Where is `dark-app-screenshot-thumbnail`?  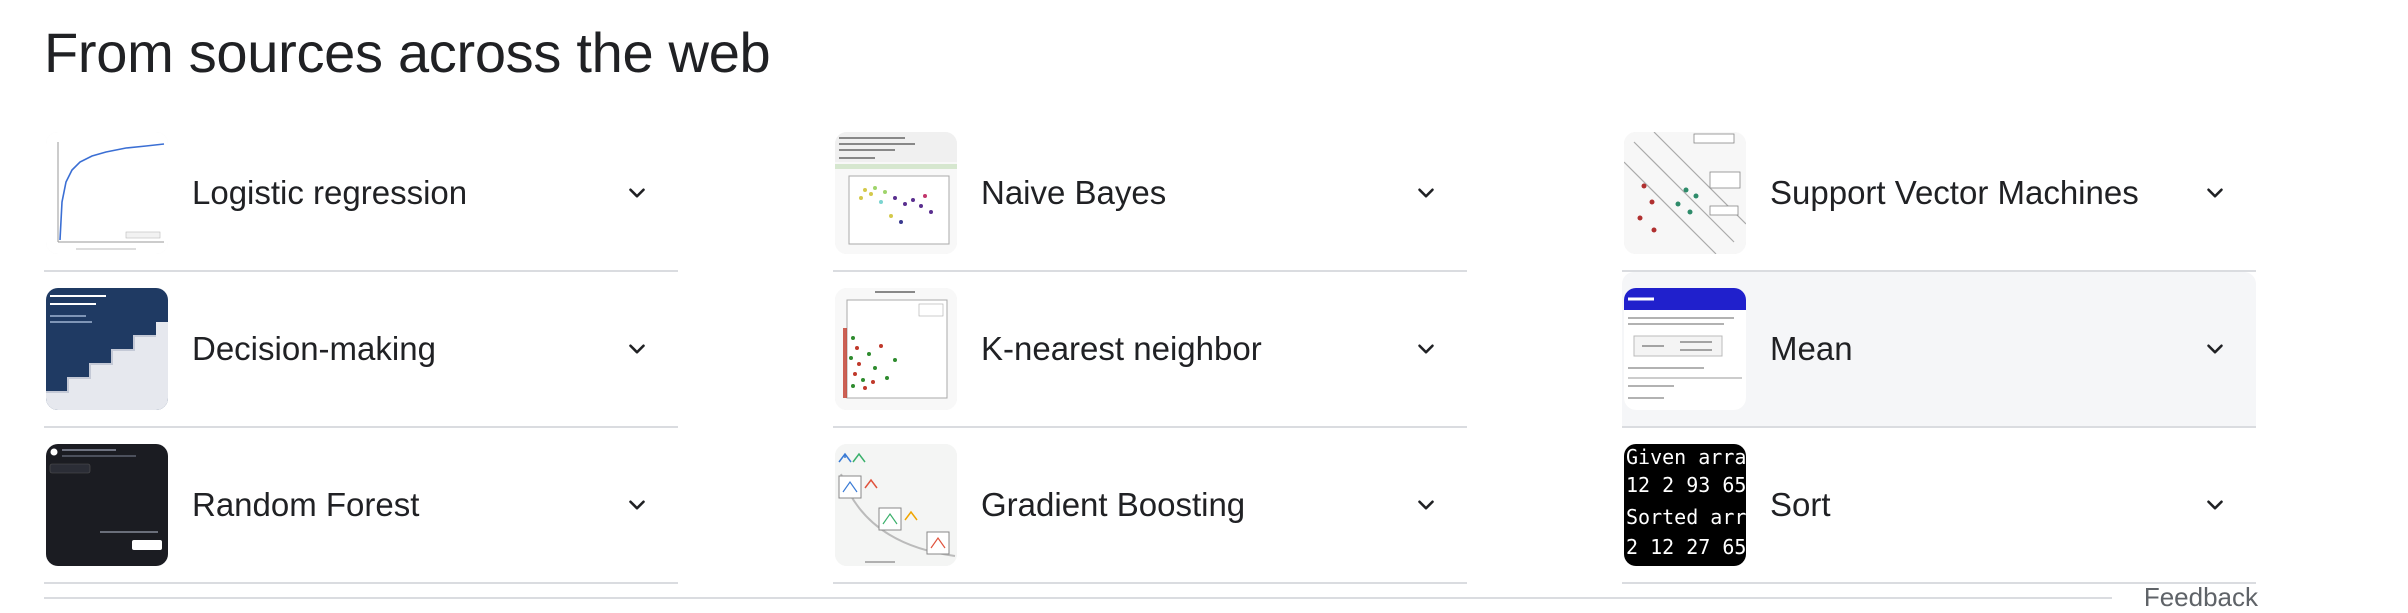 dark-app-screenshot-thumbnail is located at coordinates (107, 505).